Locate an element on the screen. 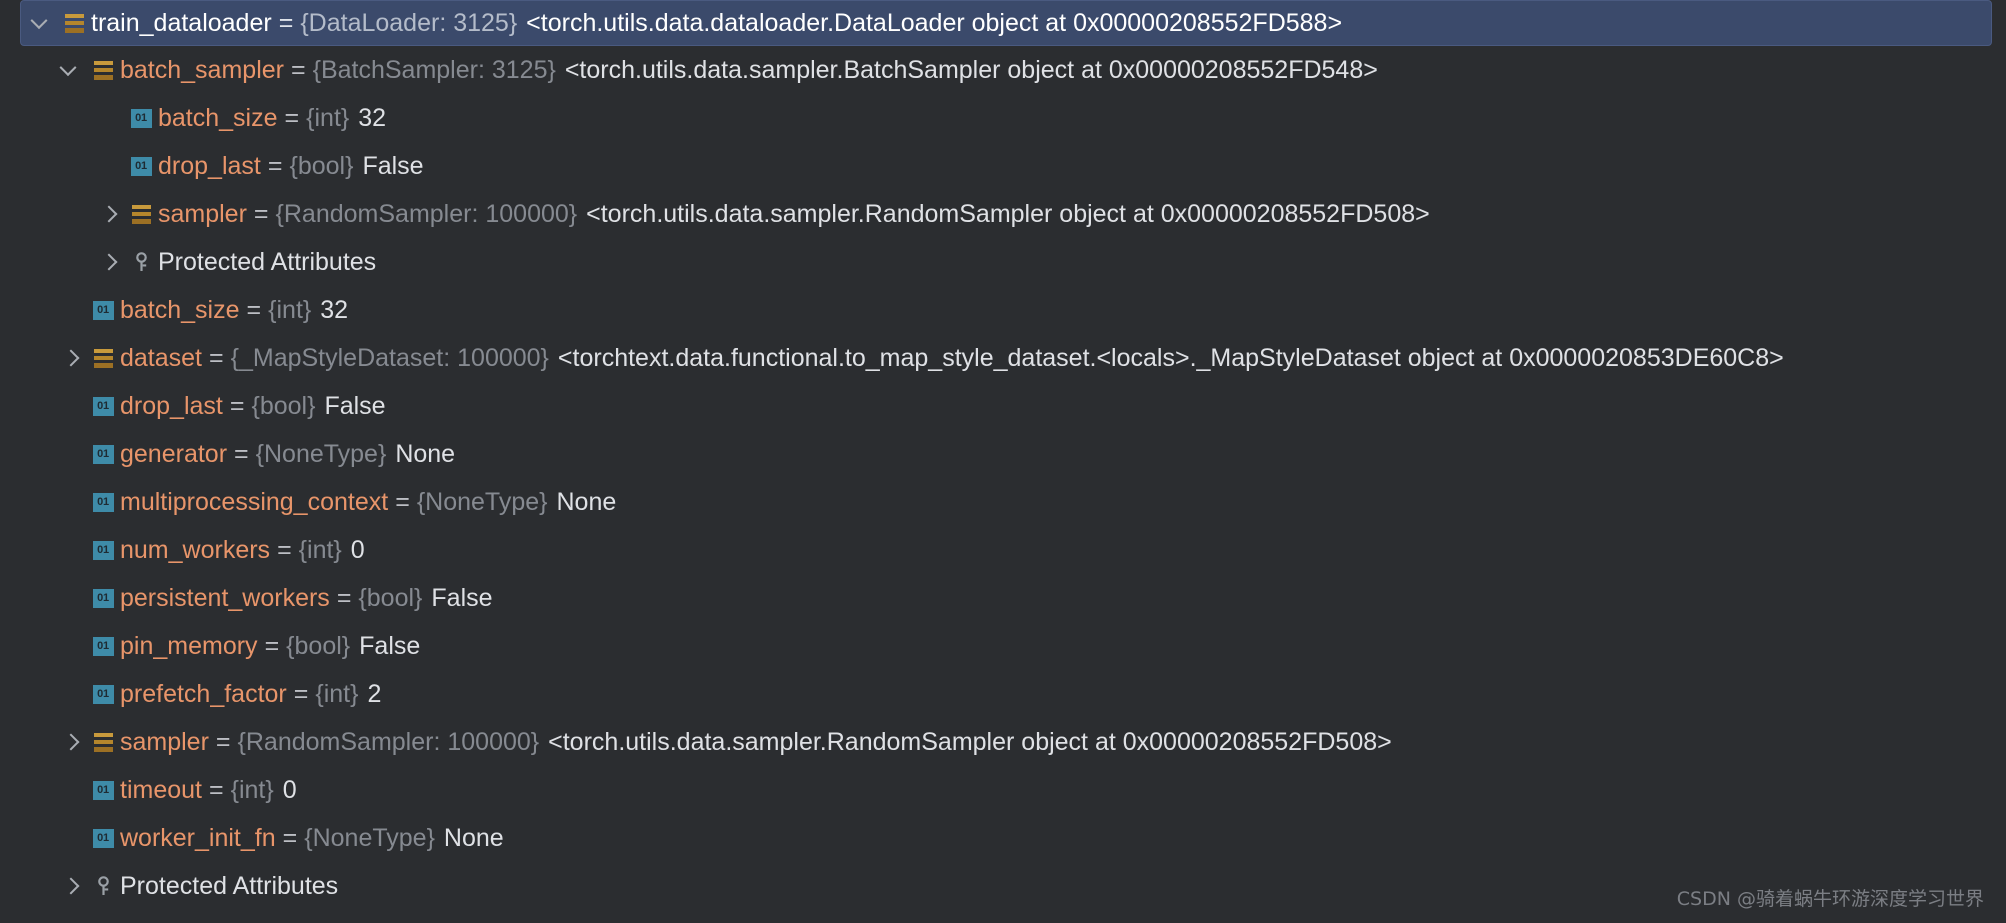 This screenshot has height=923, width=2006. tree-row: 01 num_workers = {int} 0 is located at coordinates (1003, 550).